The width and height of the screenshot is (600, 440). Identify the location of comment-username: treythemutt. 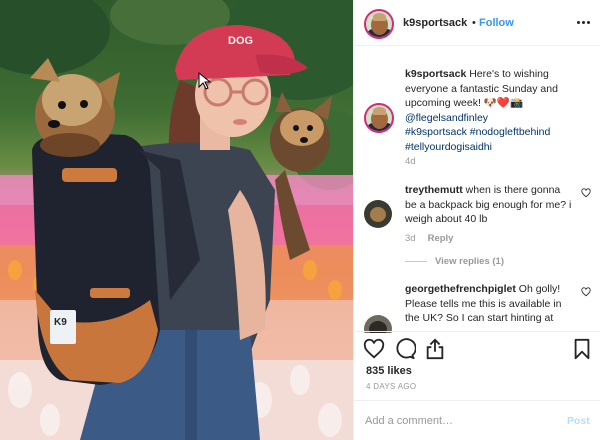
(434, 190).